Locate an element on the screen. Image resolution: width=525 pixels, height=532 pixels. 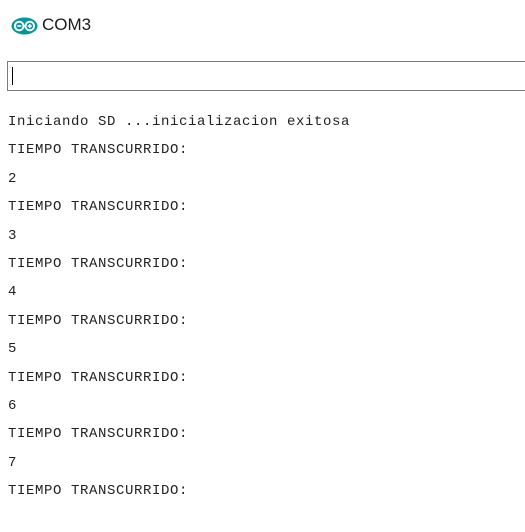
serial-output-line: 5 is located at coordinates (13, 349).